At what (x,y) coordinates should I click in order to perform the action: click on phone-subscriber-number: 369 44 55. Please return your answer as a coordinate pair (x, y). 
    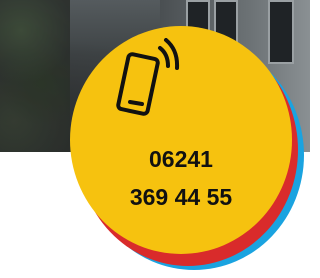
    Looking at the image, I should click on (181, 197).